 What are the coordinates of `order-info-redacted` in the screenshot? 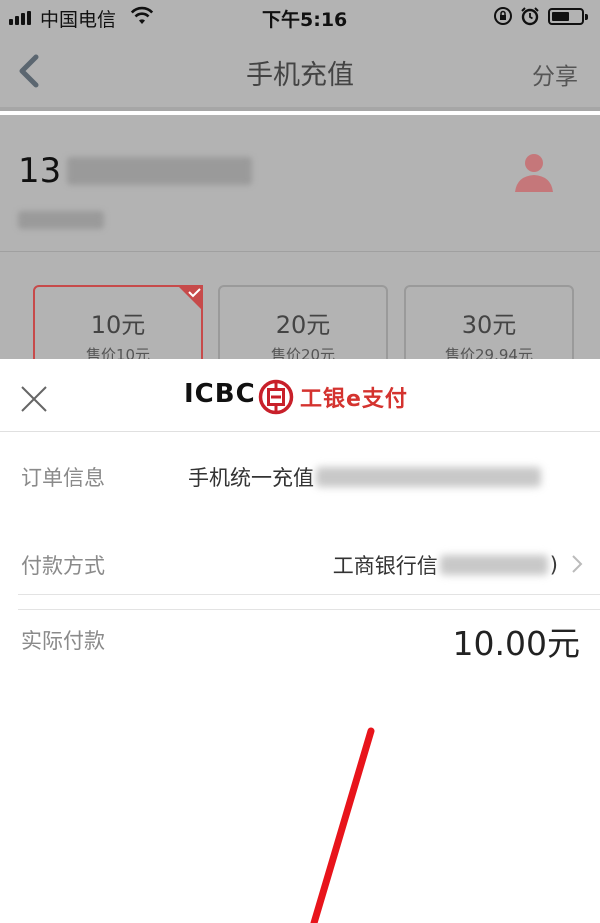 It's located at (428, 477).